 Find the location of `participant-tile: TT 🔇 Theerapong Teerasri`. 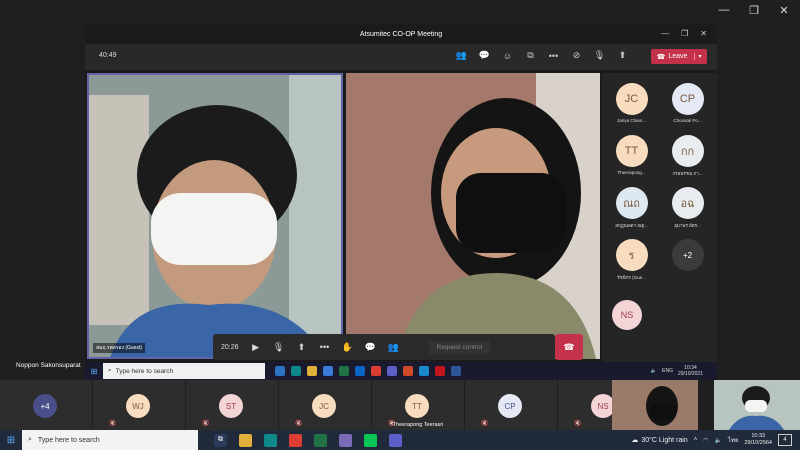

participant-tile: TT 🔇 Theerapong Teerasri is located at coordinates (418, 405).